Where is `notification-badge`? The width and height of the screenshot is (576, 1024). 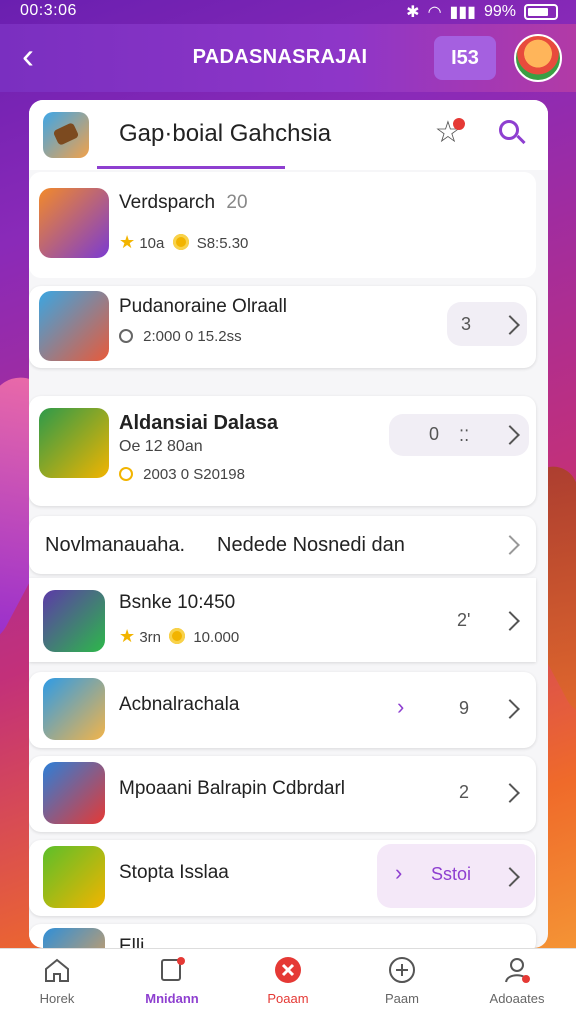 notification-badge is located at coordinates (459, 124).